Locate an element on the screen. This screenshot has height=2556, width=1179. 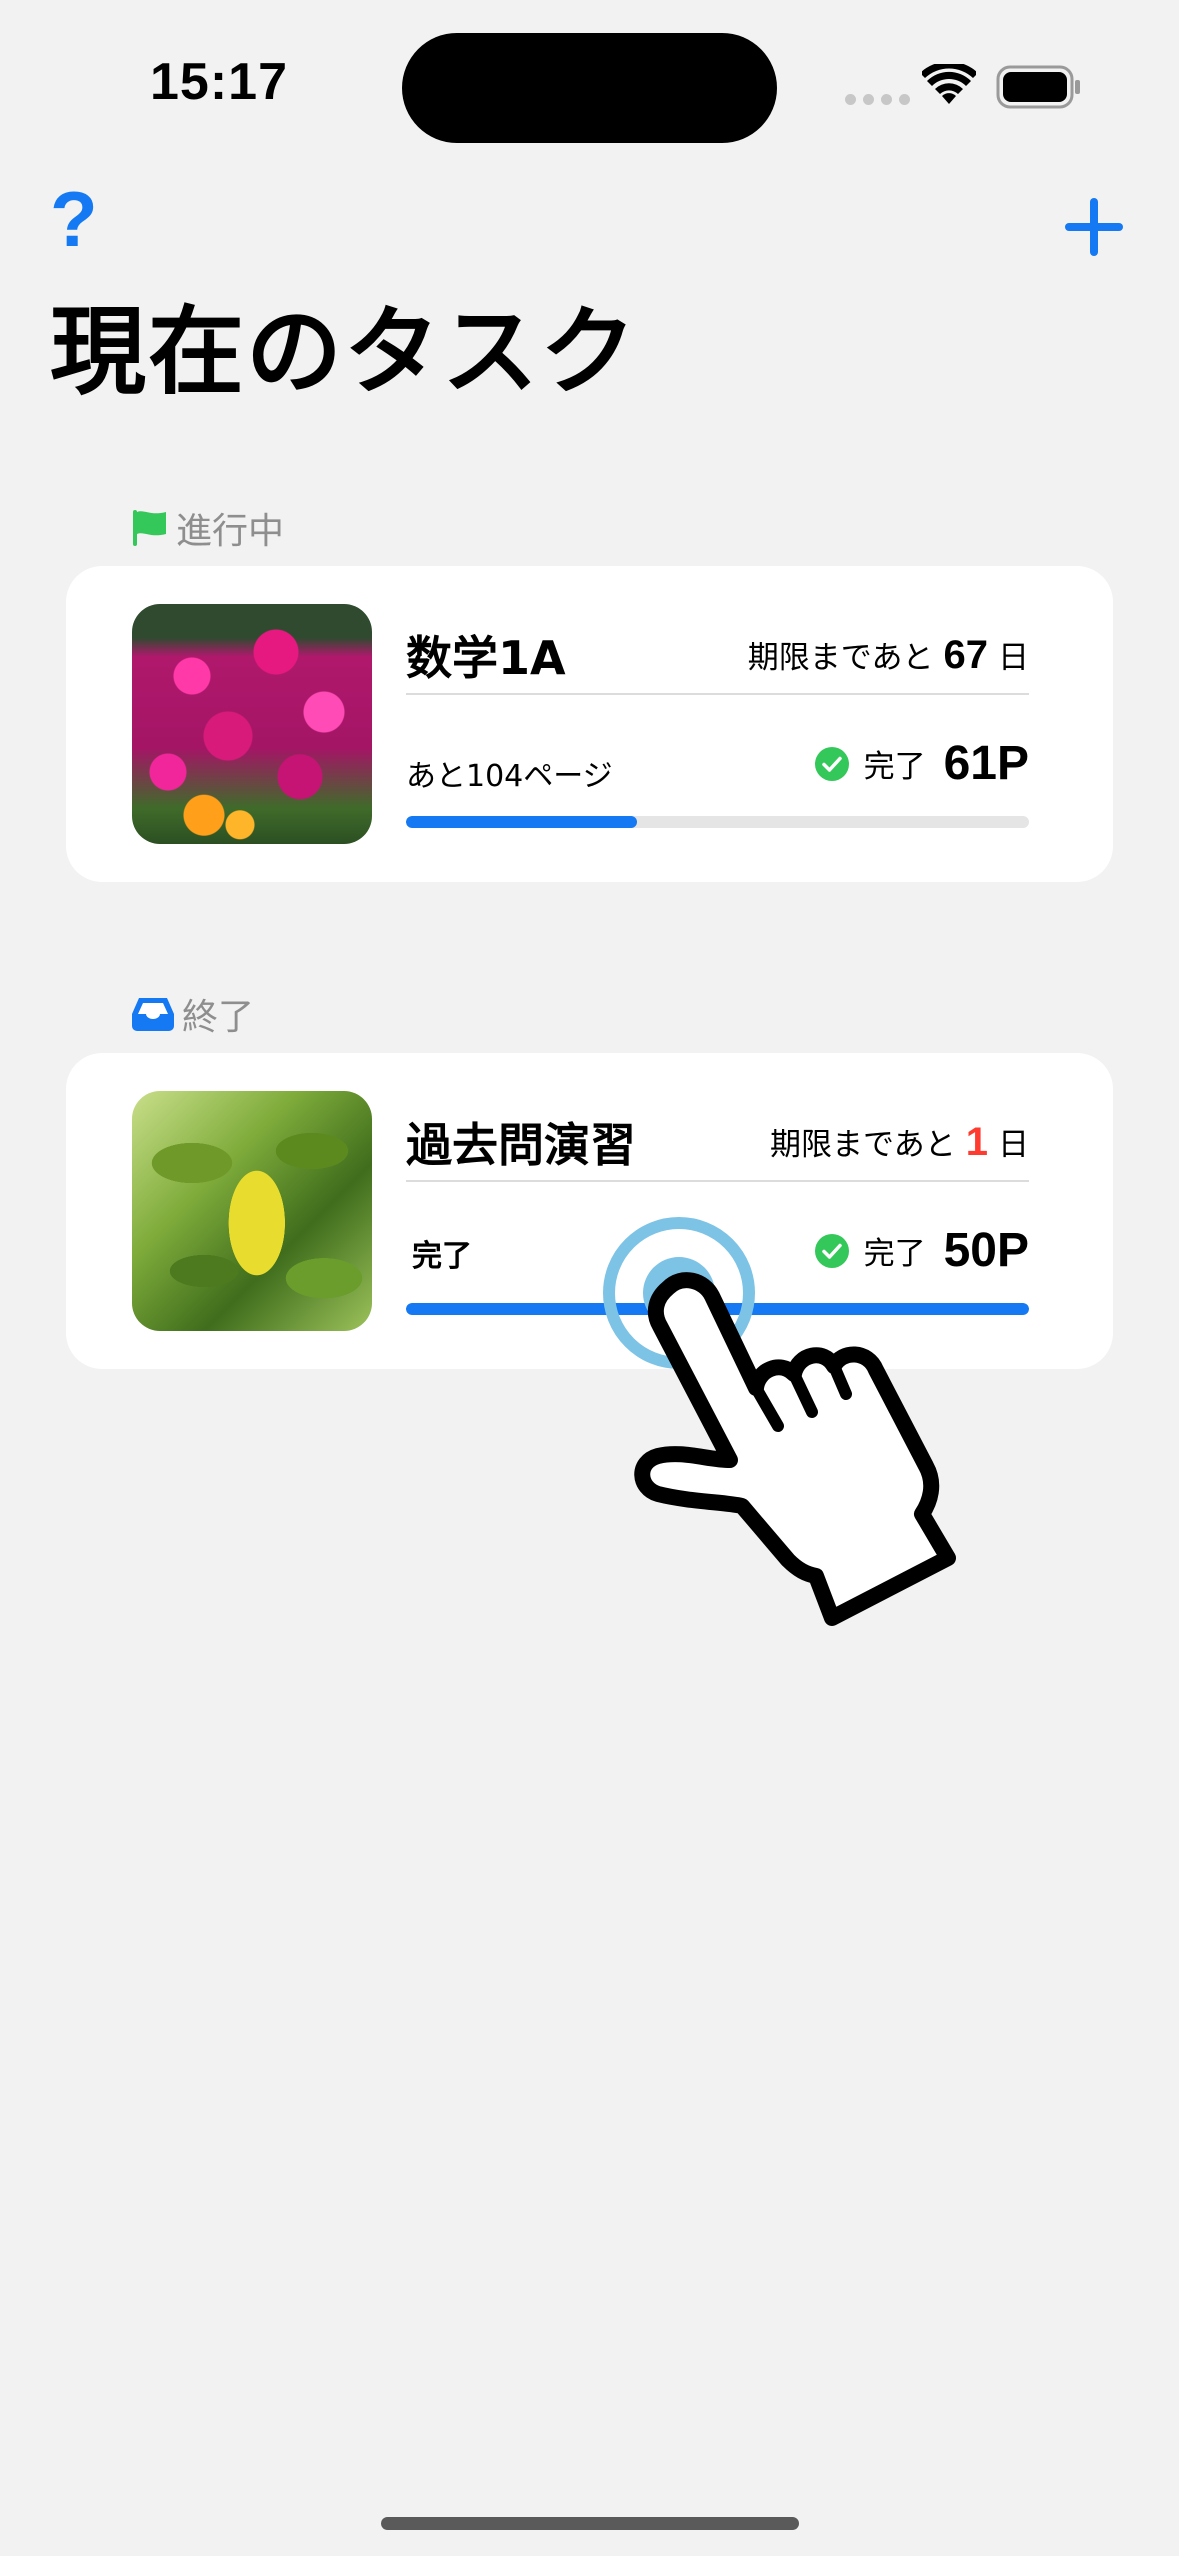
status-time: 15:17 is located at coordinates (219, 82).